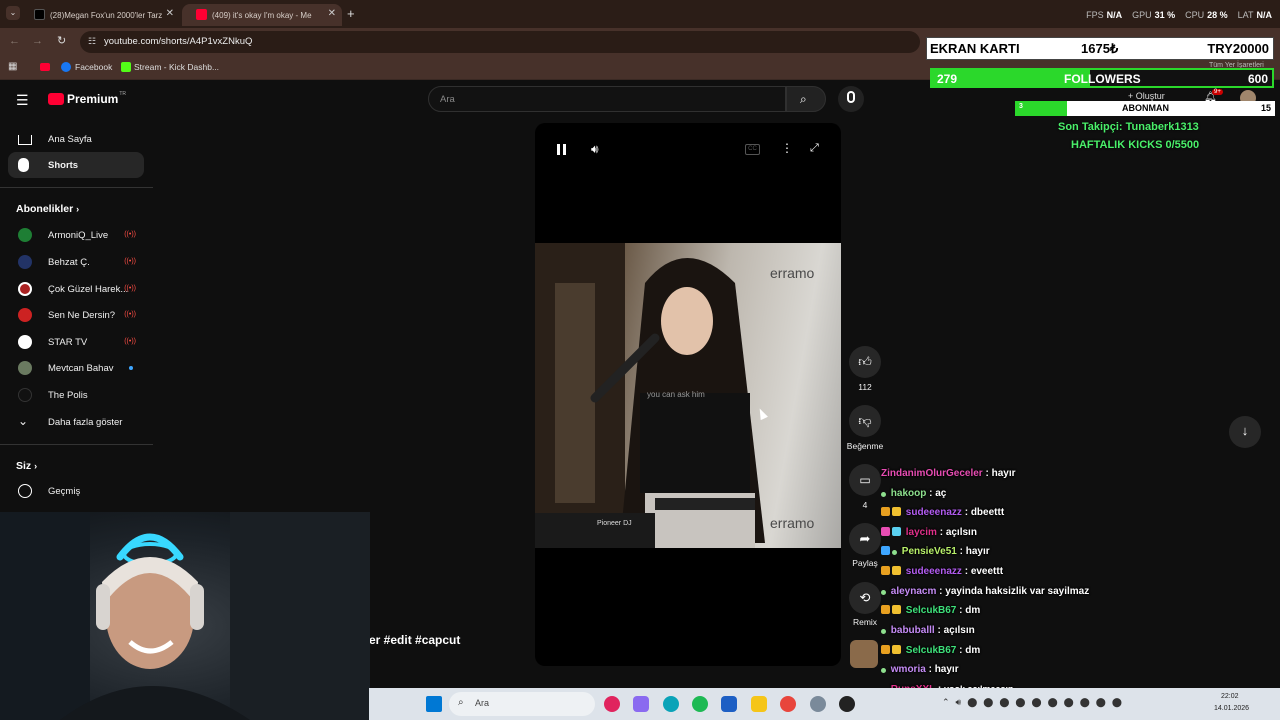 The height and width of the screenshot is (720, 1280). I want to click on copilot-icon, so click(641, 704).